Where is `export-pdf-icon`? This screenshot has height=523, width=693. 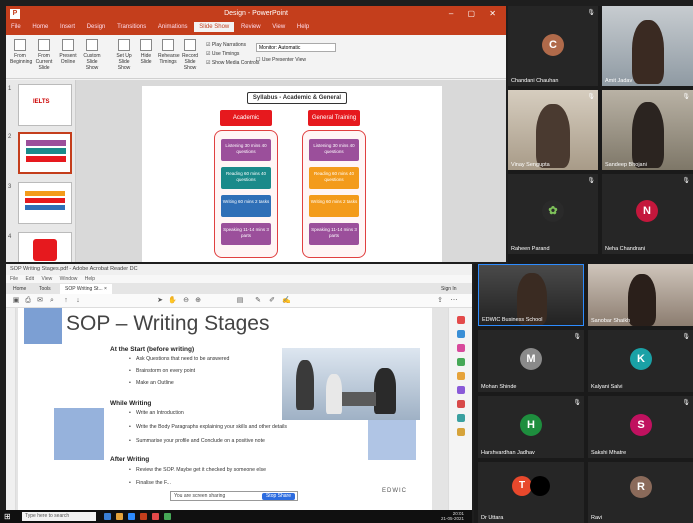
export-pdf-icon is located at coordinates (461, 348).